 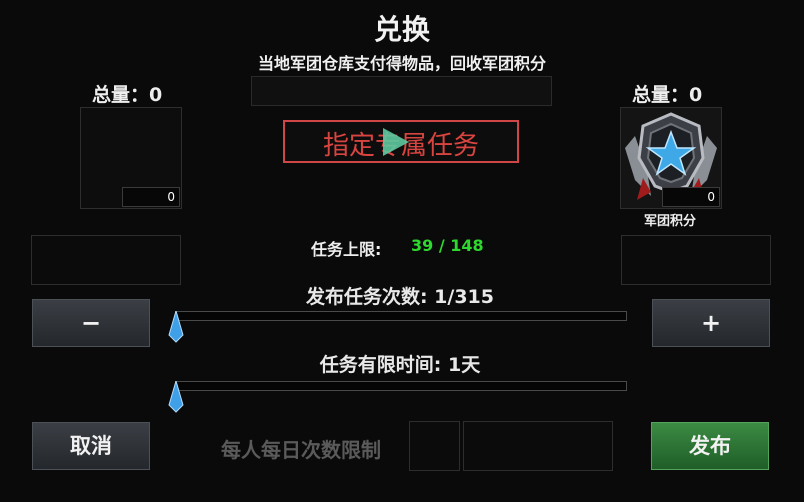 I want to click on right-slot-count: 0, so click(x=691, y=197).